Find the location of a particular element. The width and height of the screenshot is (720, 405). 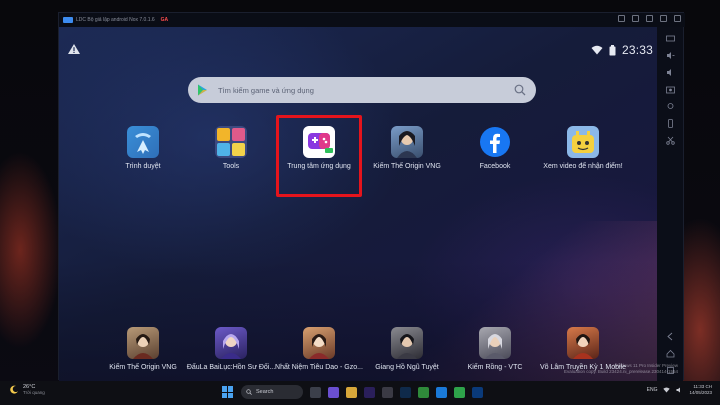

weather-widget: 26°C Trời quang is located at coordinates (27, 389).